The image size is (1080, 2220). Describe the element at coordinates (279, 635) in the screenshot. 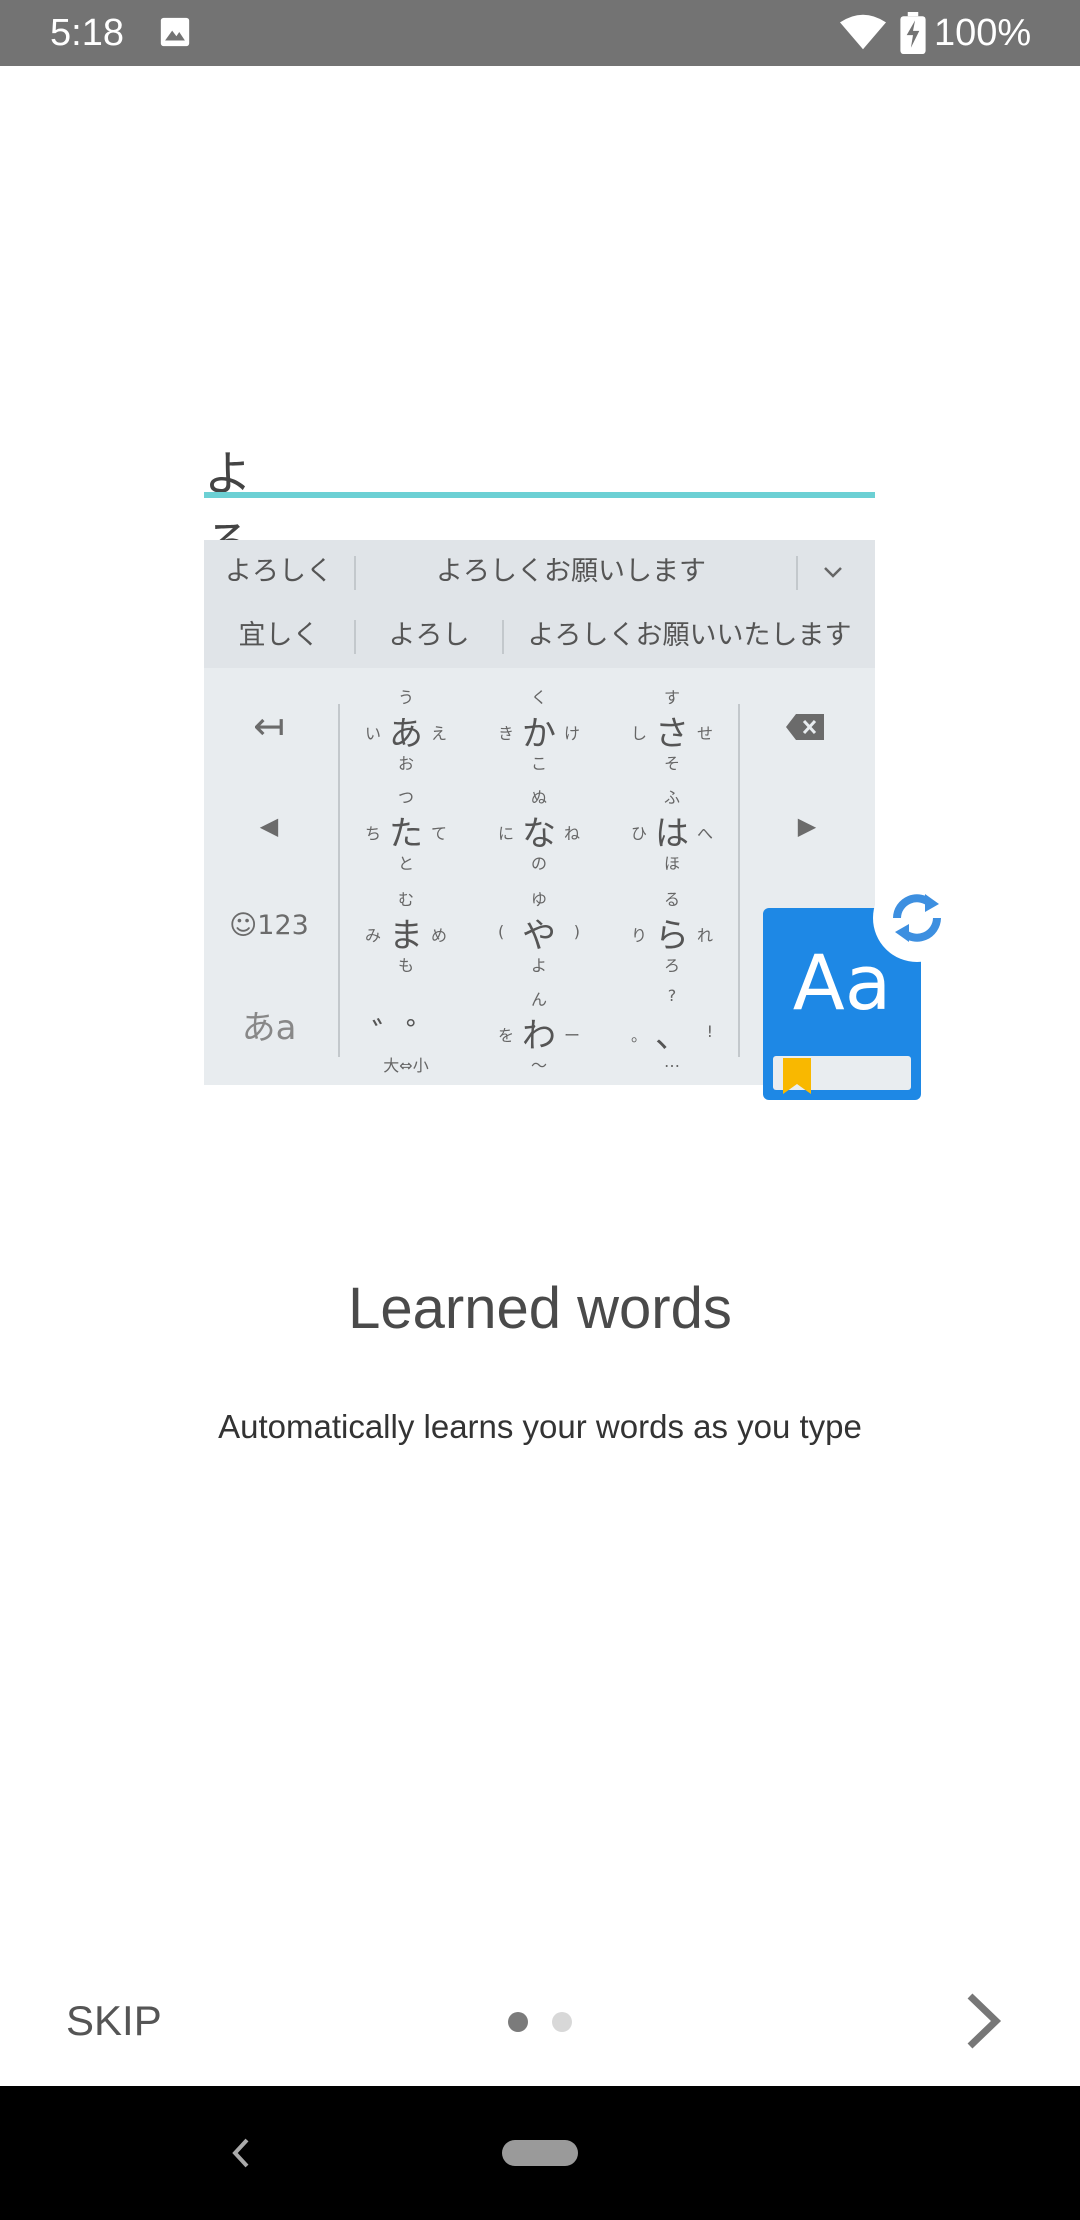

I see `candidate: 宜しく` at that location.